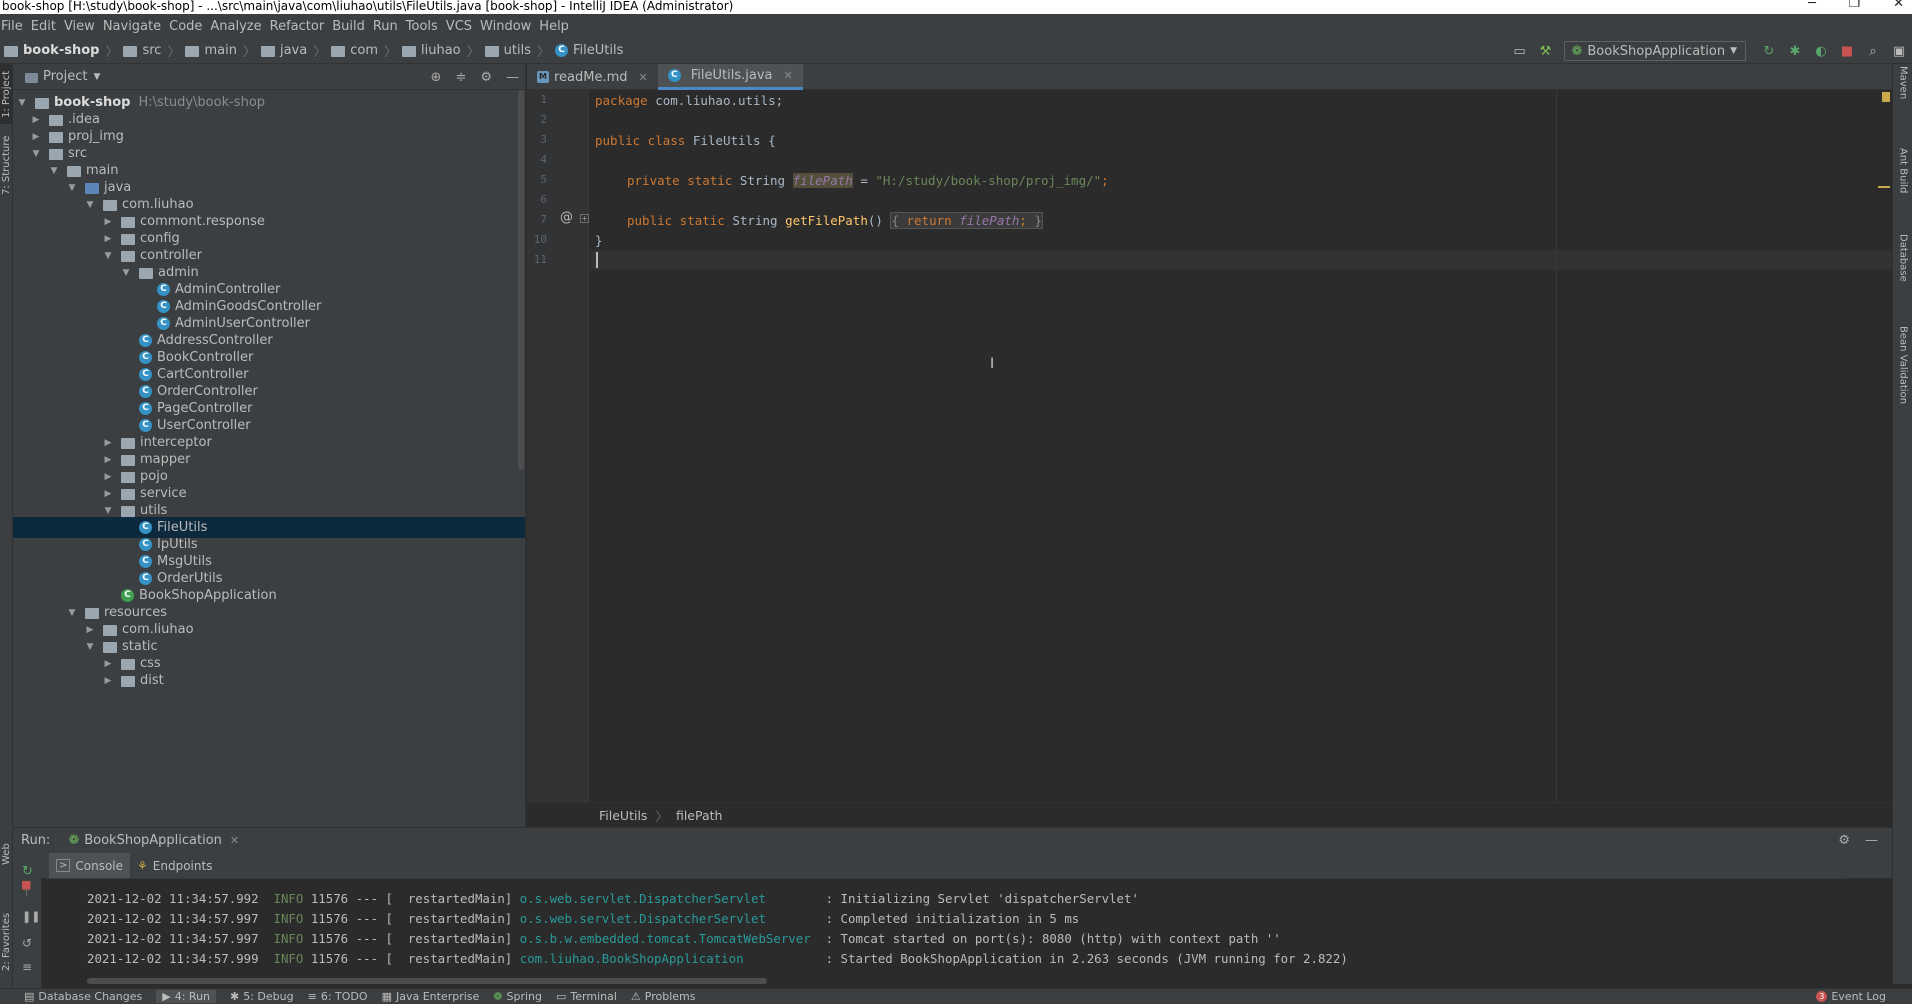 The height and width of the screenshot is (1004, 1912). I want to click on menu-view: View, so click(82, 26).